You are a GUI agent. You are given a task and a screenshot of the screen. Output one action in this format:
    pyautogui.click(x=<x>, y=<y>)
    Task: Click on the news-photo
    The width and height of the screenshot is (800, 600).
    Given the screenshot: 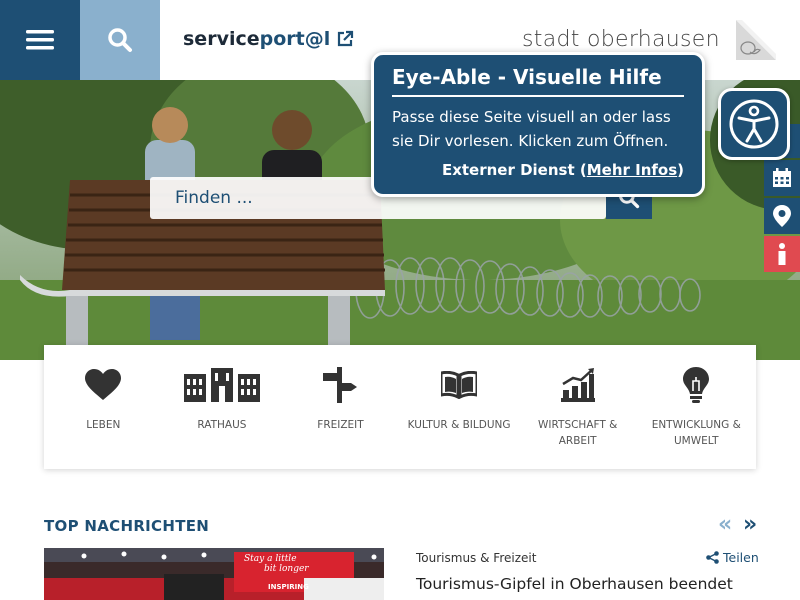 What is the action you would take?
    pyautogui.click(x=214, y=574)
    